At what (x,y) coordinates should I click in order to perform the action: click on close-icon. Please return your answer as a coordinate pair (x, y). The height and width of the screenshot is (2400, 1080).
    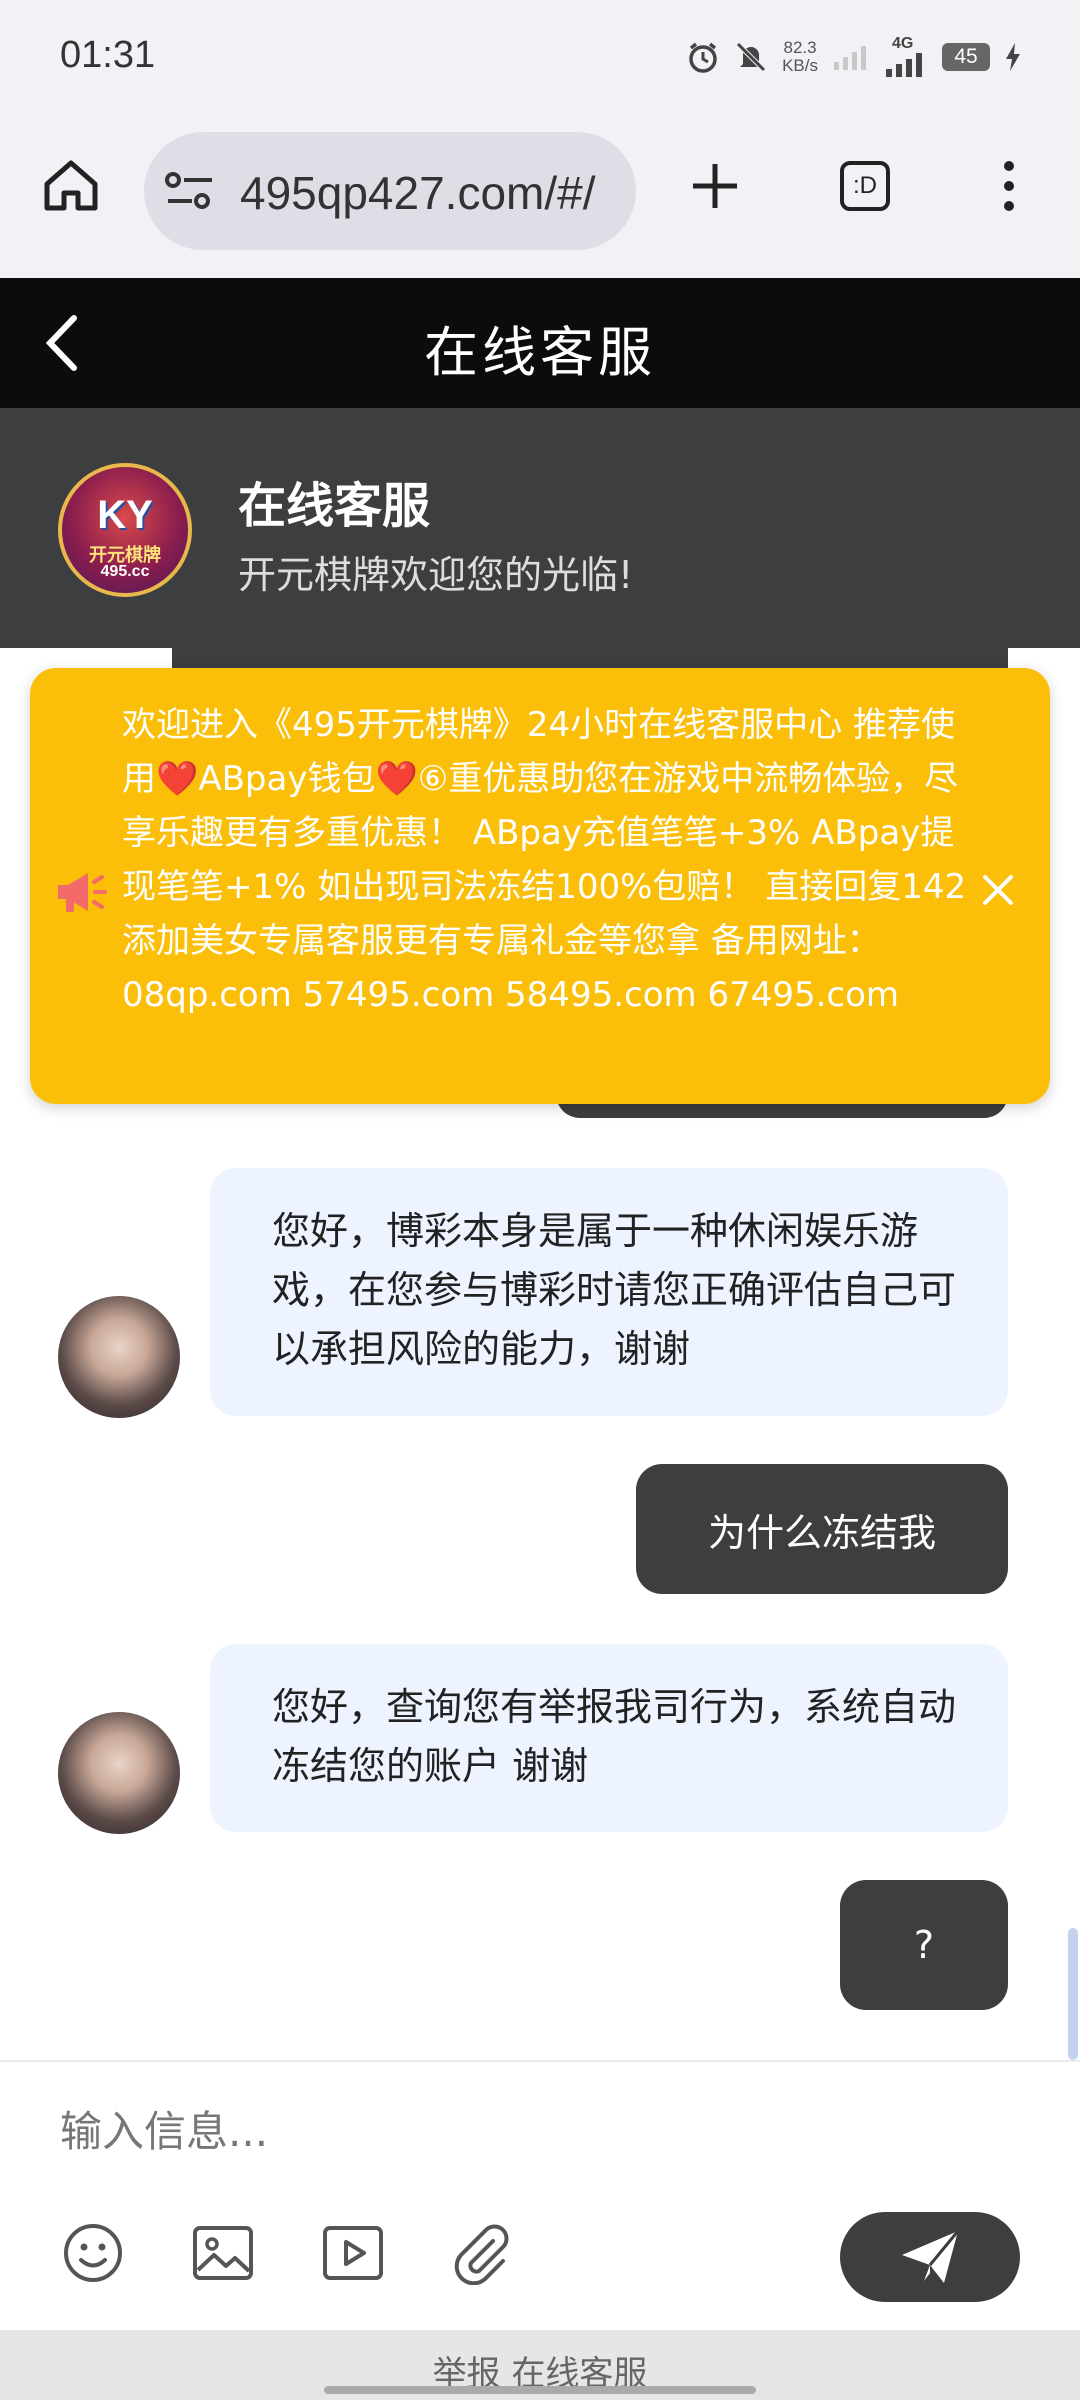
    Looking at the image, I should click on (998, 890).